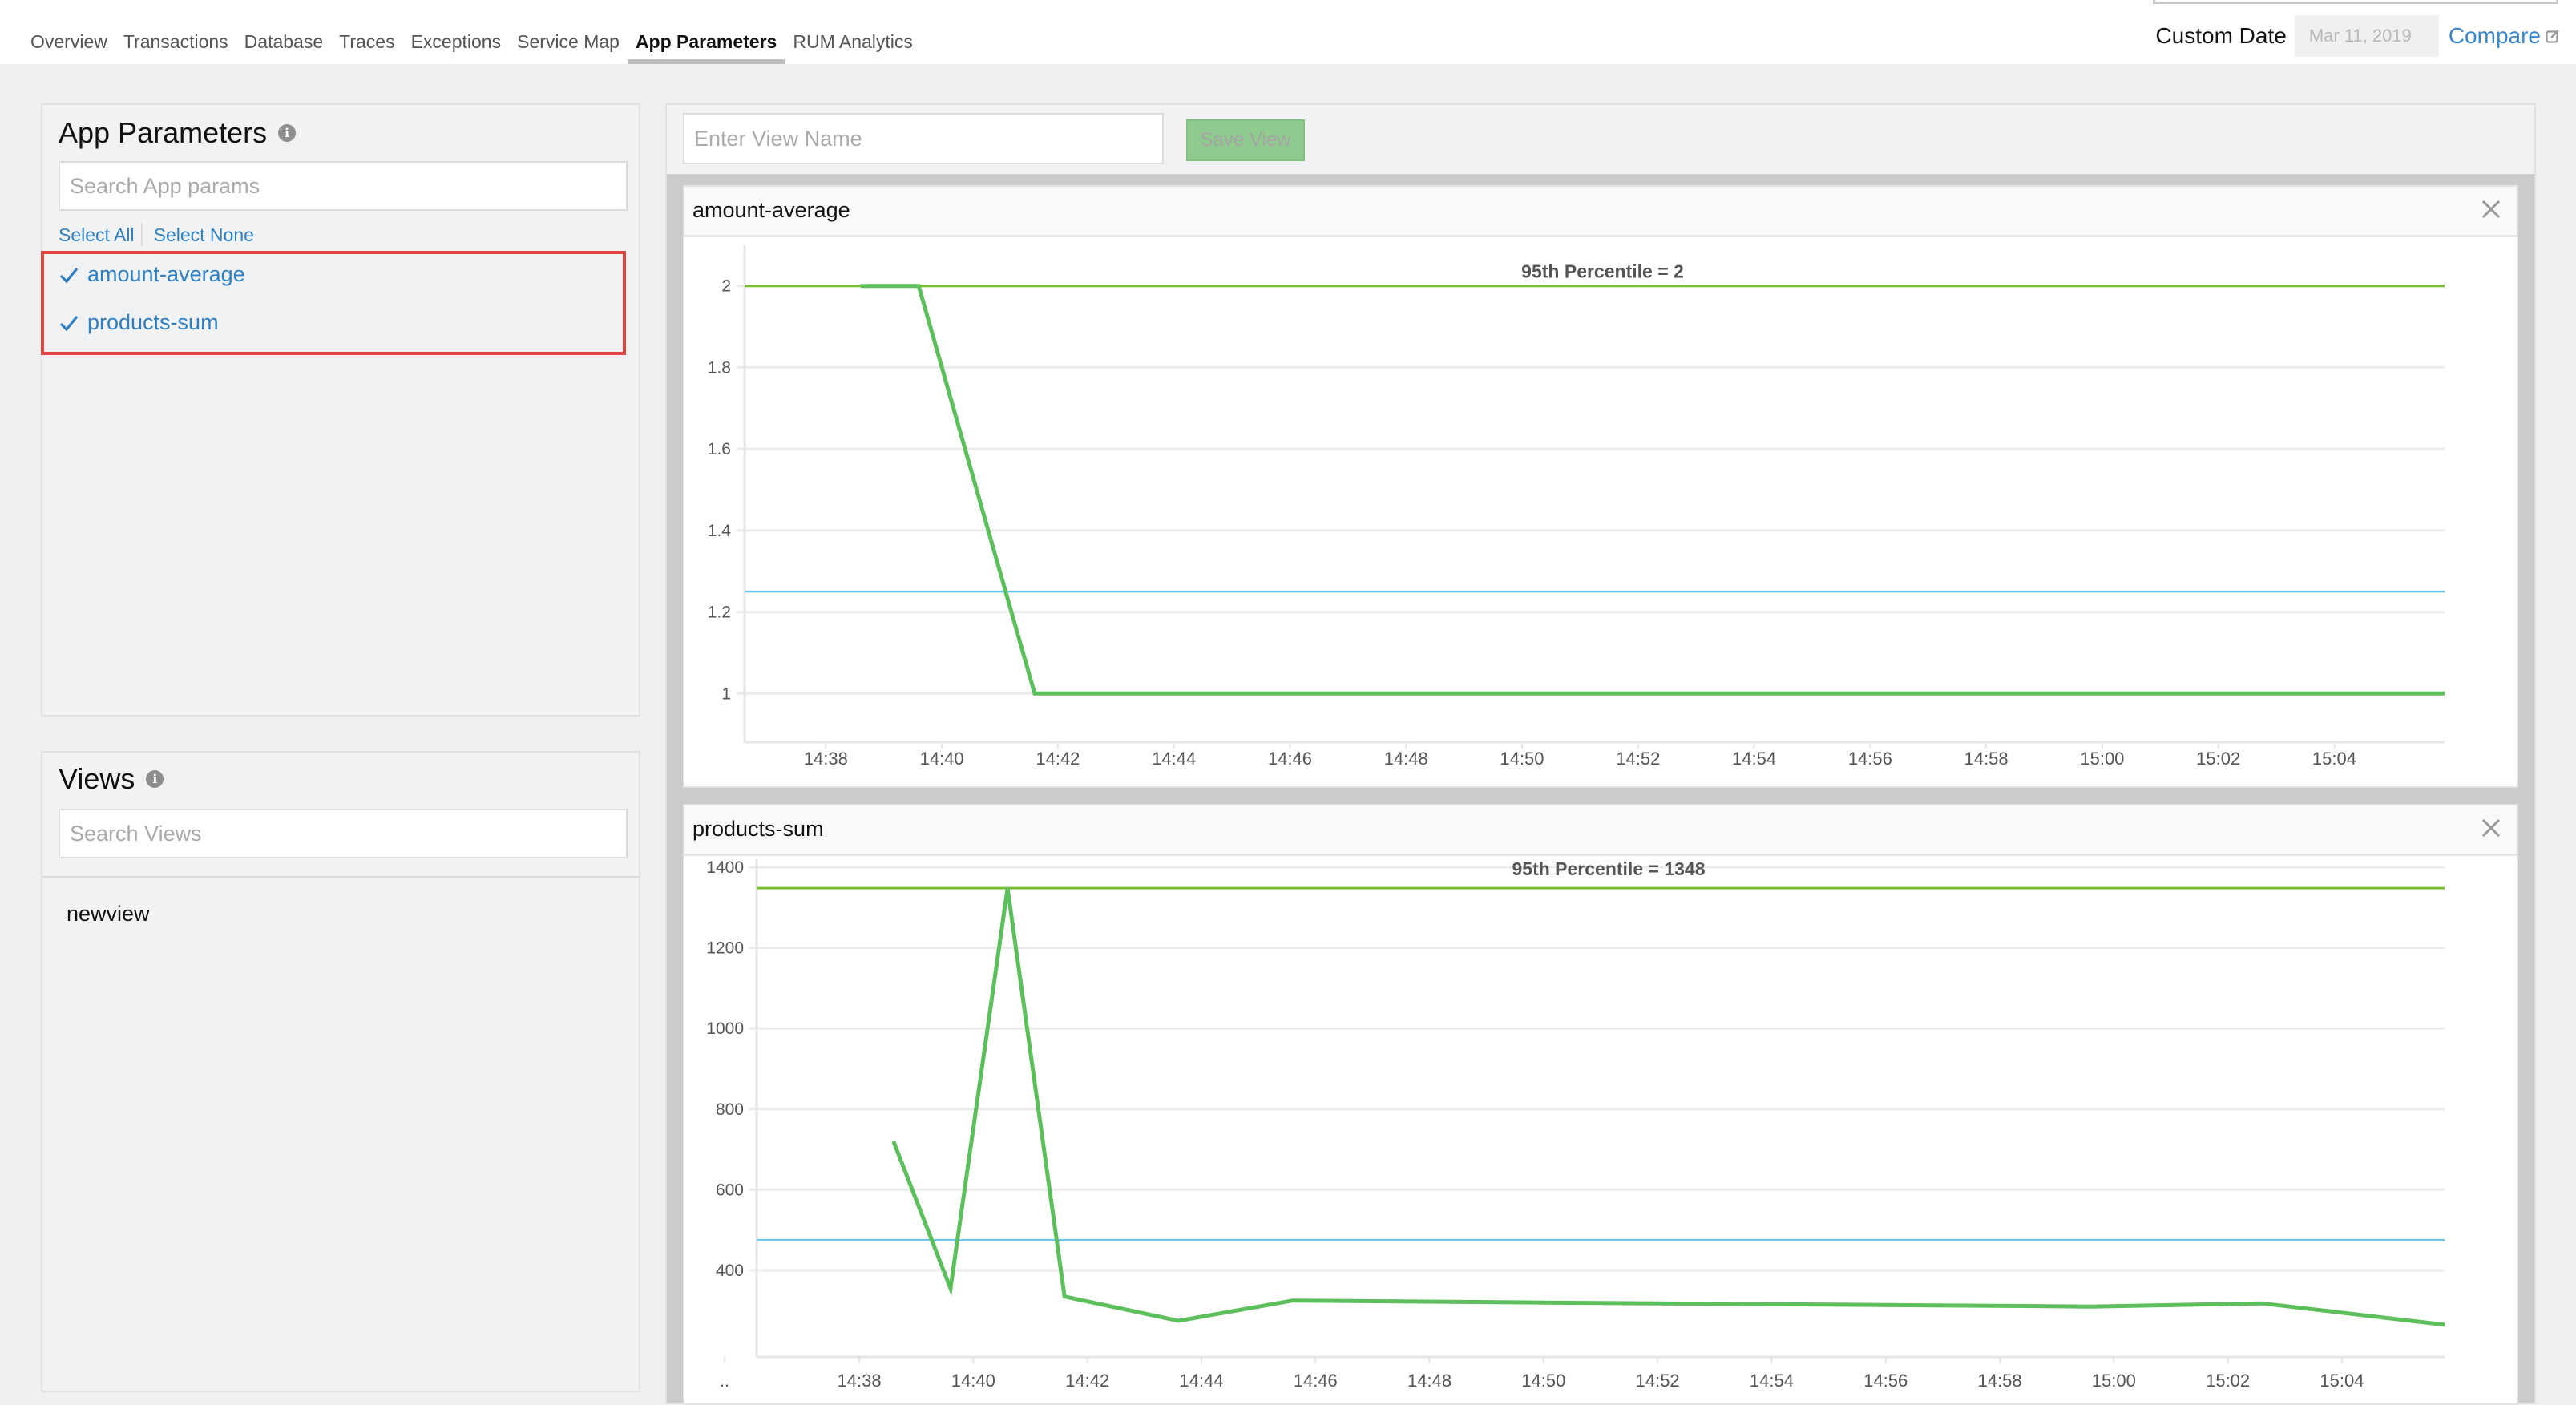 The width and height of the screenshot is (2576, 1405). What do you see at coordinates (725, 867) in the screenshot?
I see `y-tick-label: 1400` at bounding box center [725, 867].